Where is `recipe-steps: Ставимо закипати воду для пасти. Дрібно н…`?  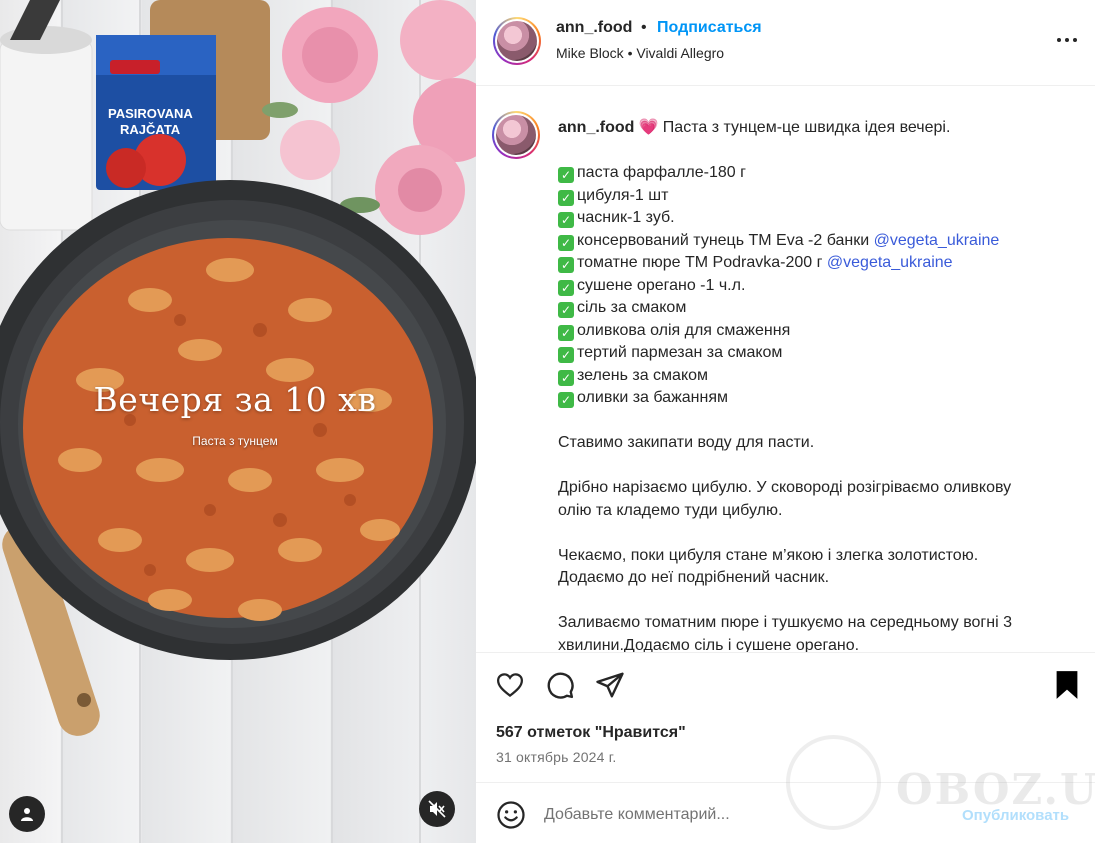 recipe-steps: Ставимо закипати воду для пасти. Дрібно н… is located at coordinates (813, 531).